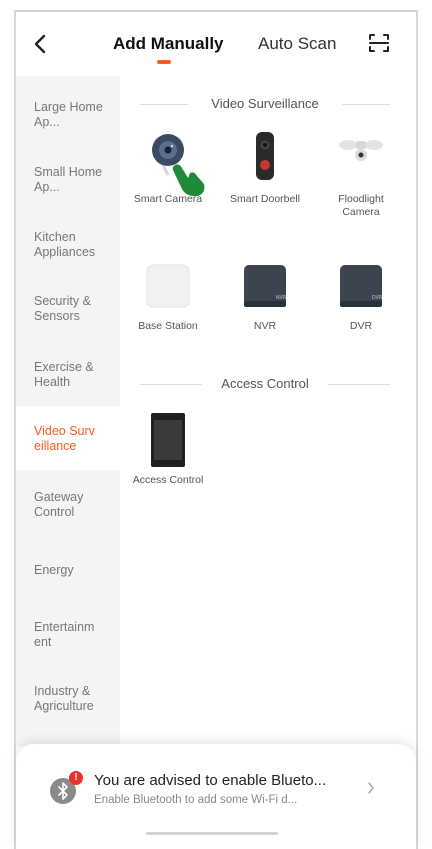 The width and height of the screenshot is (432, 849). I want to click on dvr-icon: DVR, so click(361, 286).